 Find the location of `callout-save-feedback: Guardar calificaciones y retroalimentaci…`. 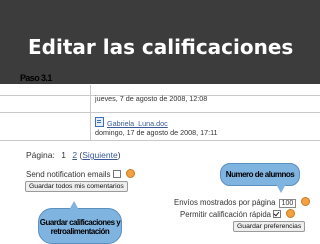

callout-save-feedback: Guardar calificaciones y retroalimentaci… is located at coordinates (80, 222).